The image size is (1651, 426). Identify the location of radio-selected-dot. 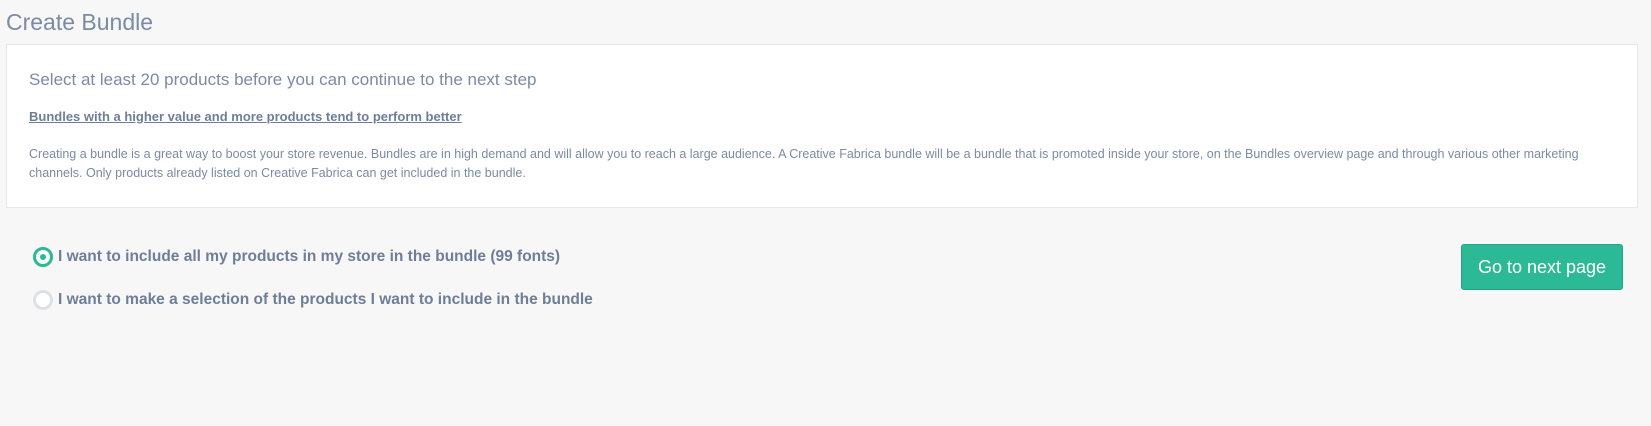
(43, 257).